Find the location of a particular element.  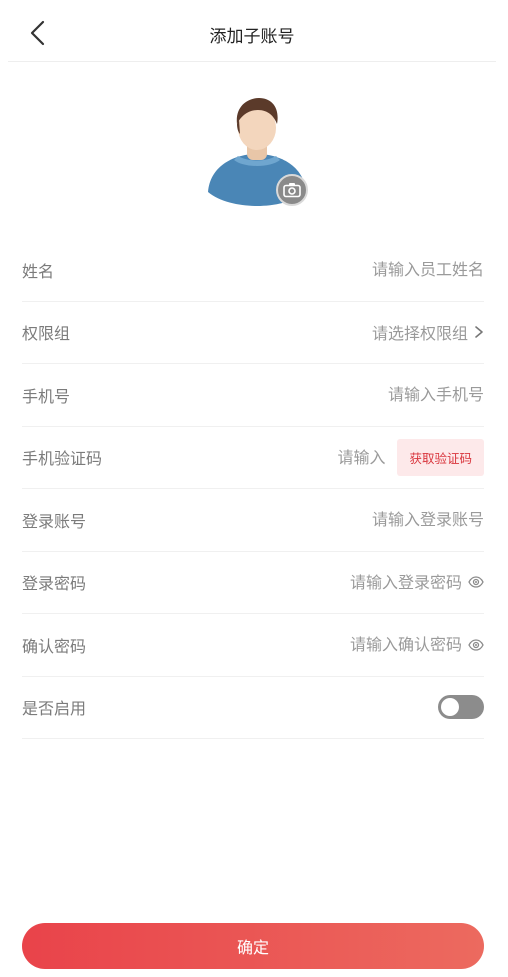

sms-code-label: 手机验证码 is located at coordinates (62, 459).